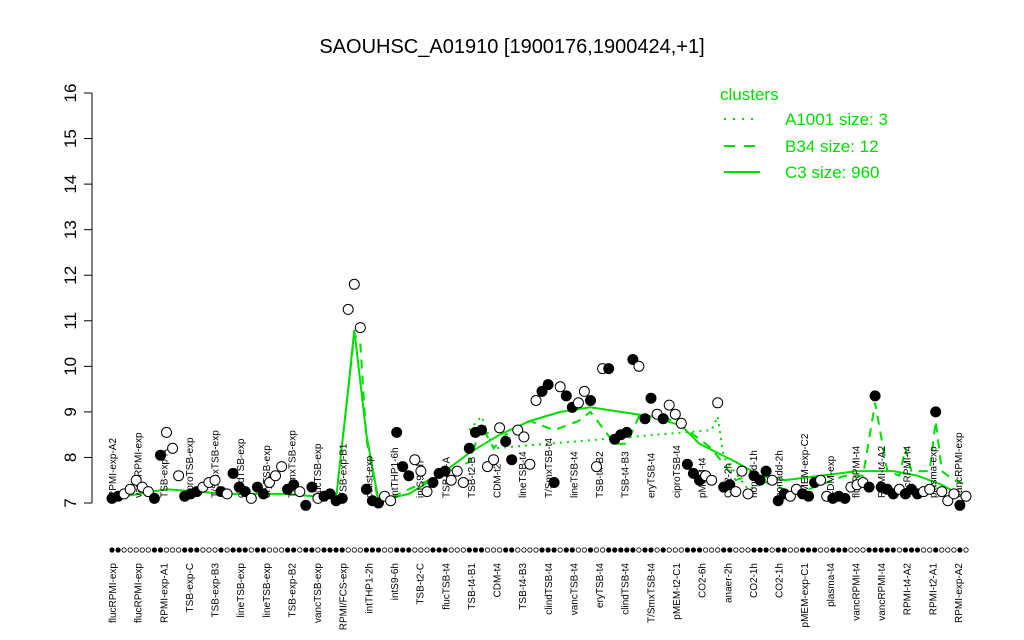 This screenshot has width=1024, height=640. I want to click on y-tick-label: 9, so click(70, 411).